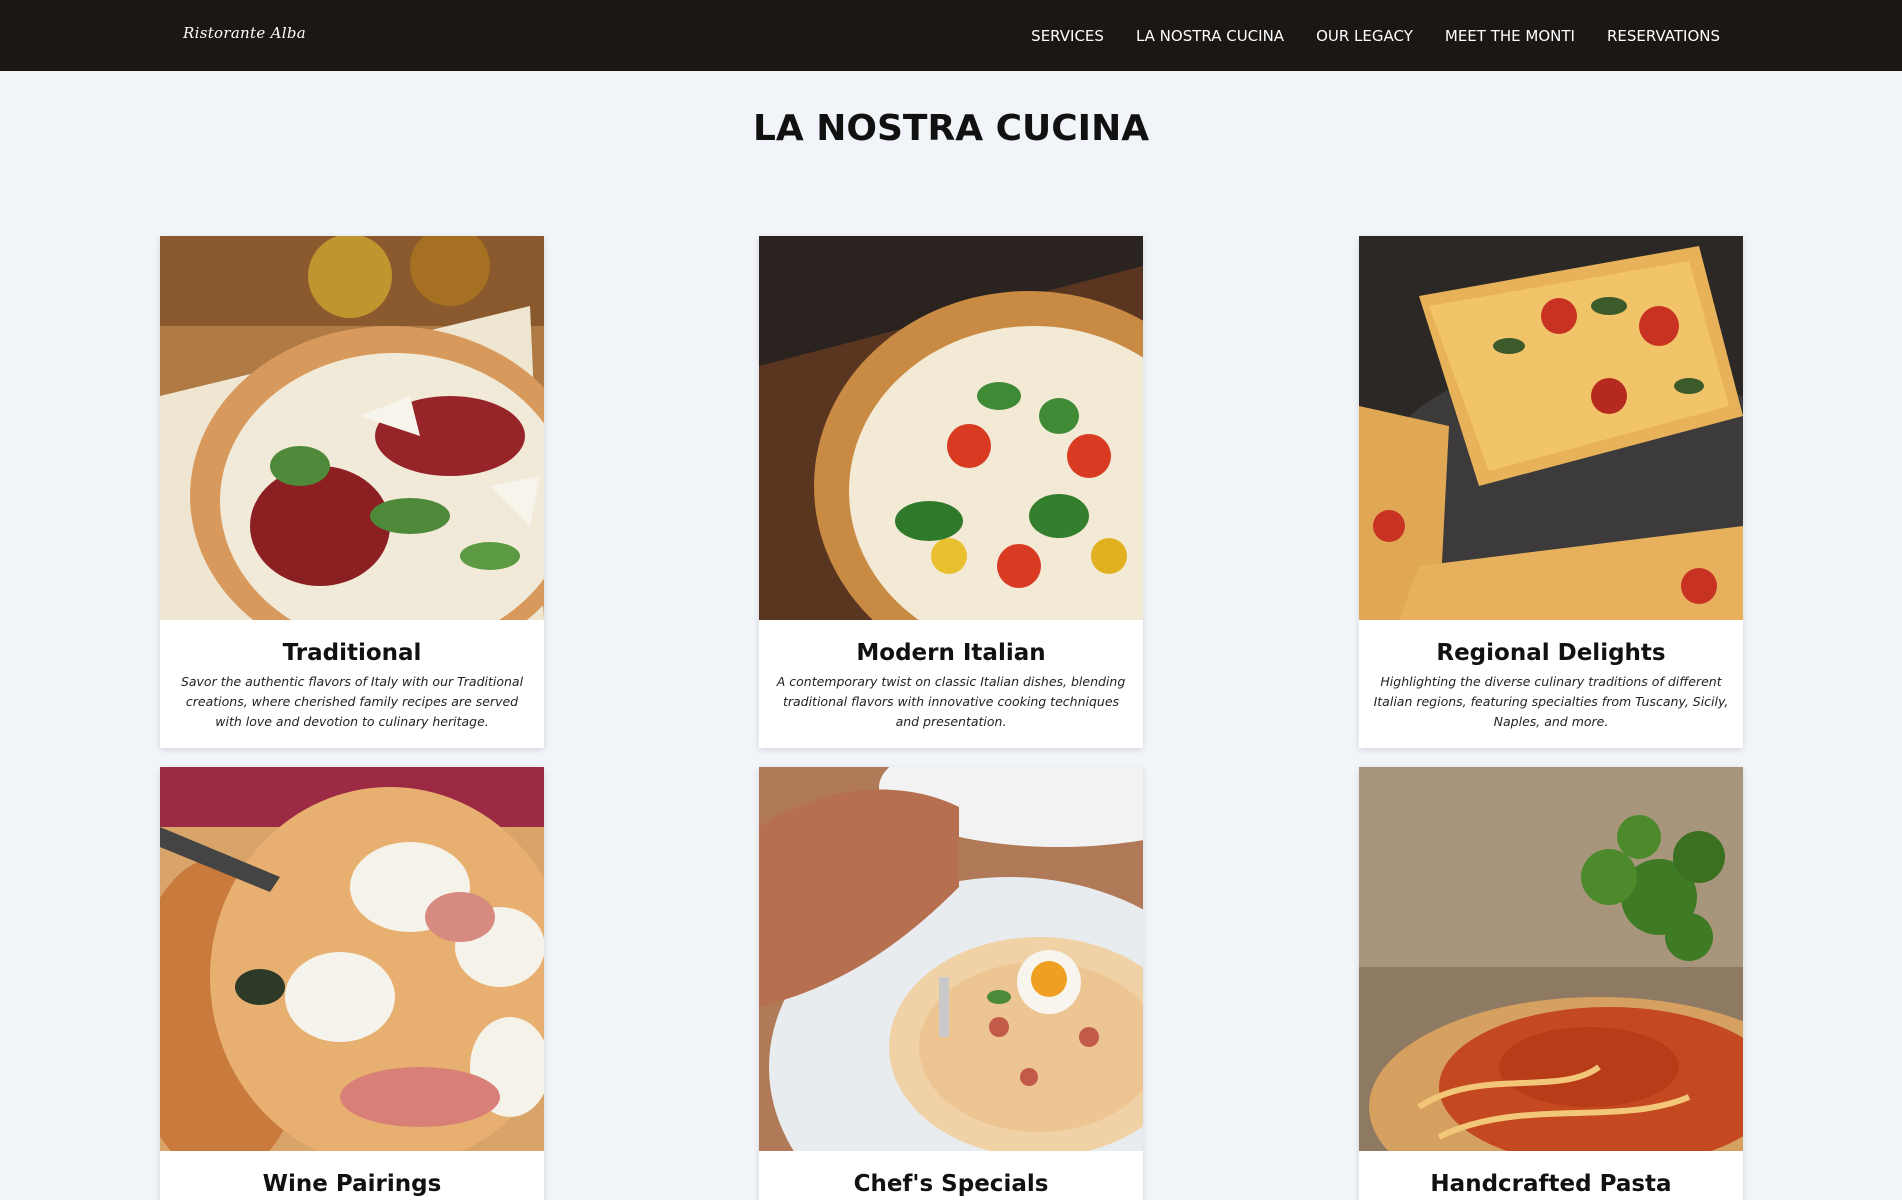 This screenshot has height=1200, width=1902. Describe the element at coordinates (1364, 36) in the screenshot. I see `nav-link-our-legacy: OUR LEGACY` at that location.